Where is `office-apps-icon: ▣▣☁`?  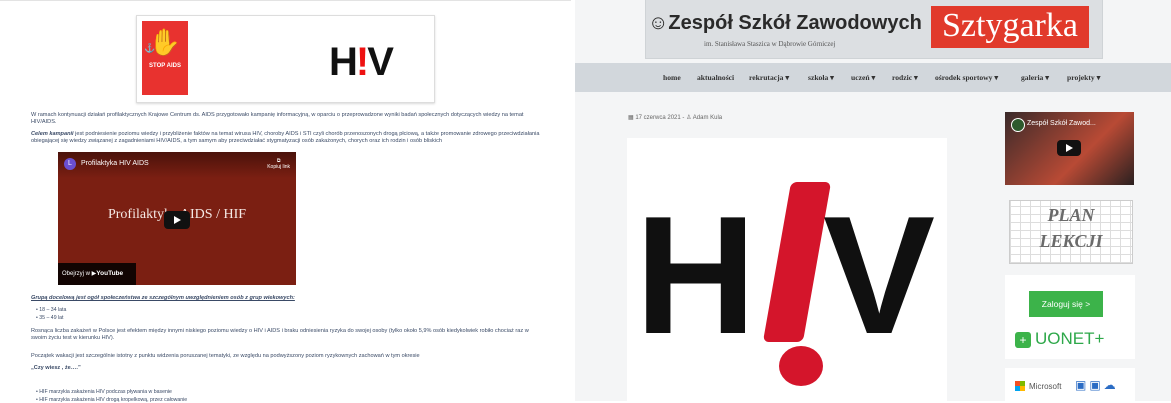
office-apps-icon: ▣▣☁ is located at coordinates (1097, 385).